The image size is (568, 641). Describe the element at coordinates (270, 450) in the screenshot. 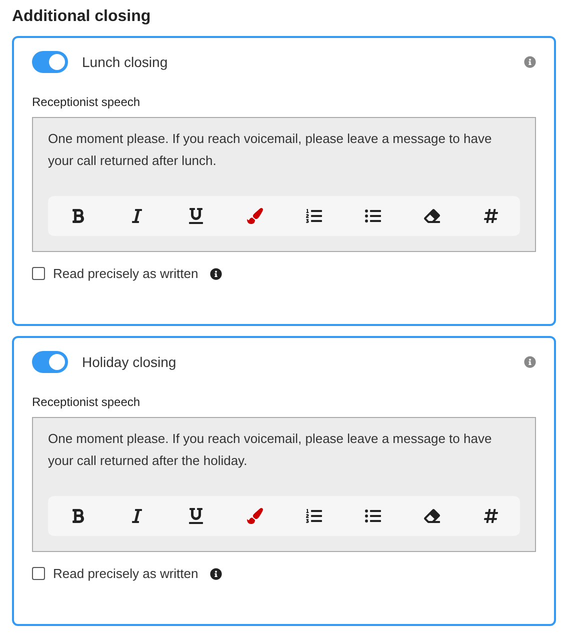

I see `speech-text: One moment please. If you reach voicemail, please leave a message to have your call returned after the holiday.` at that location.